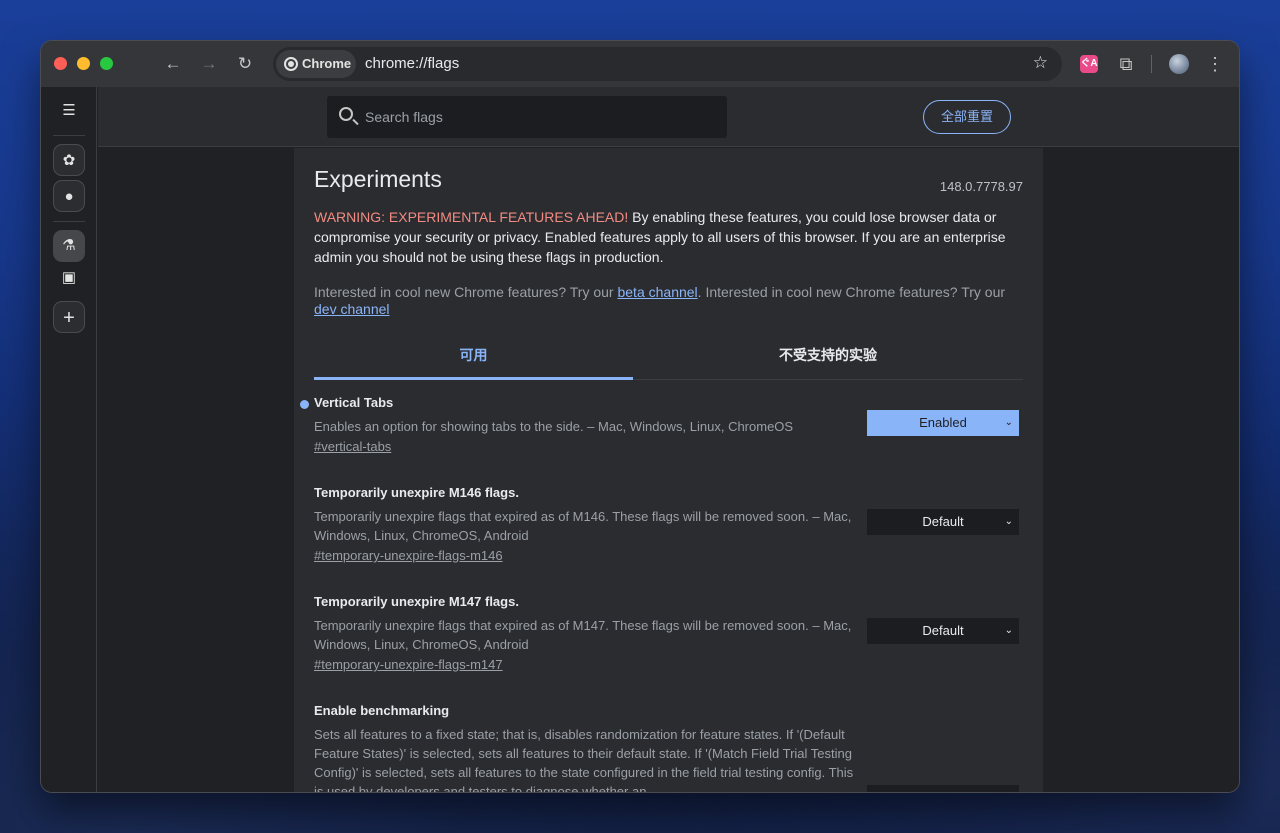 The width and height of the screenshot is (1280, 833). What do you see at coordinates (378, 179) in the screenshot?
I see `page-title: Experiments` at bounding box center [378, 179].